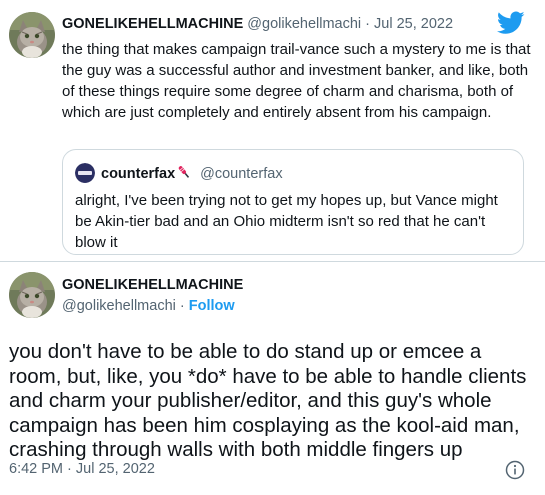 The height and width of the screenshot is (495, 545). Describe the element at coordinates (85, 173) in the screenshot. I see `quoted-avatar` at that location.